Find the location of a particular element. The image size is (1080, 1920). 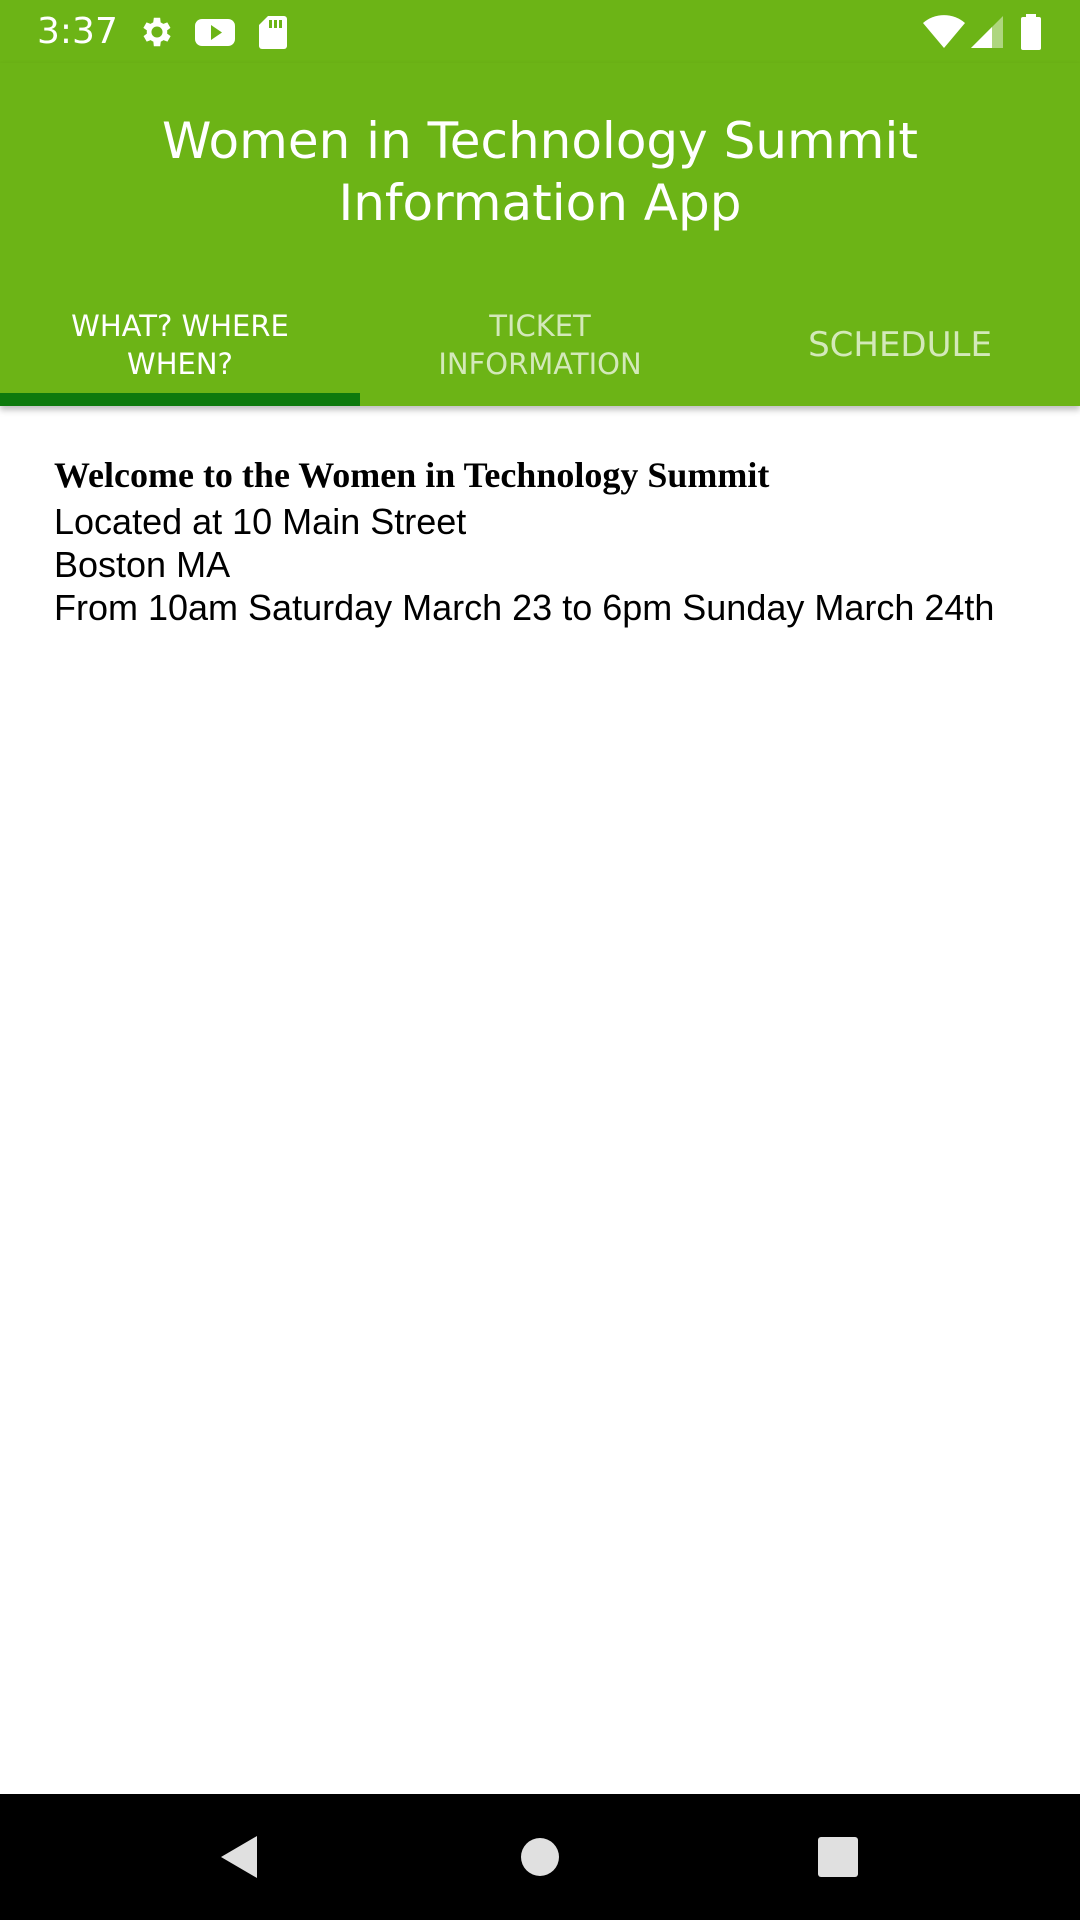

home-icon is located at coordinates (540, 1857).